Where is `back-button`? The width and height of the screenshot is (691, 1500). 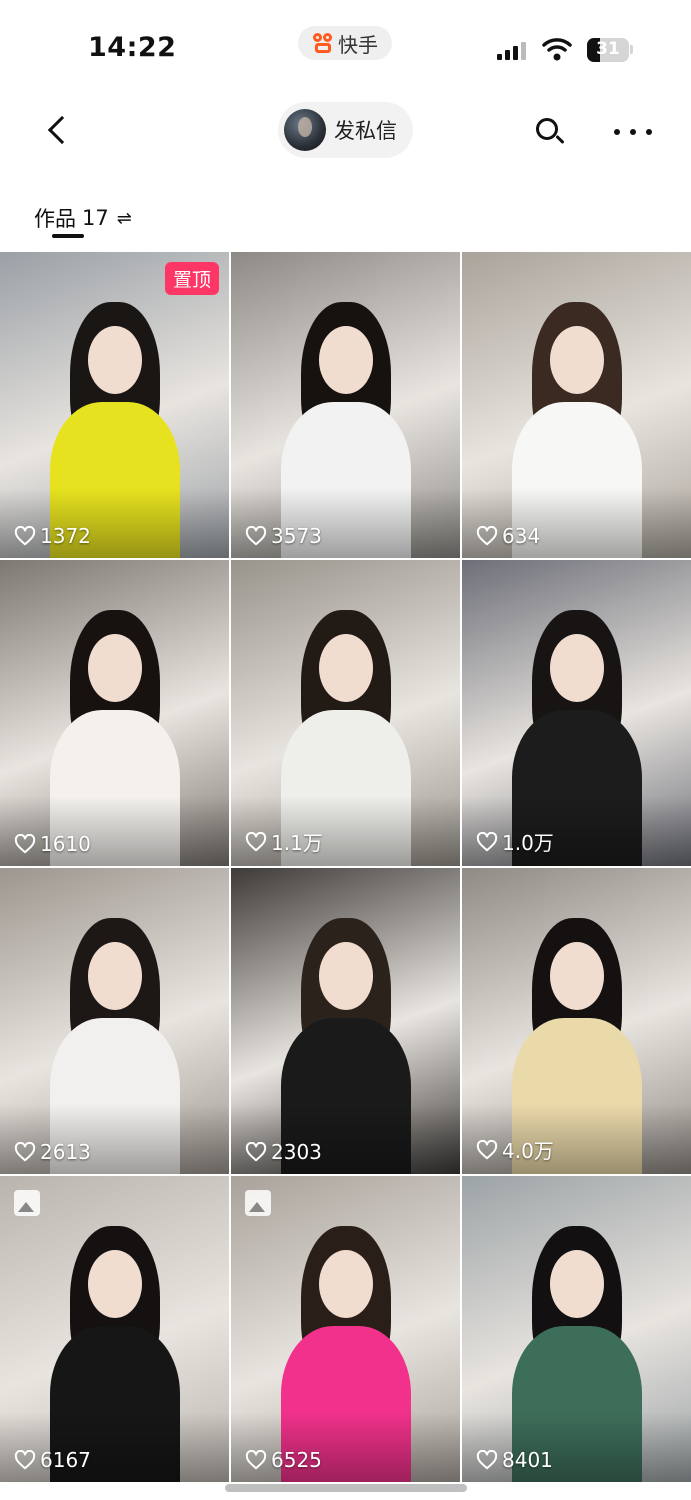 back-button is located at coordinates (58, 130).